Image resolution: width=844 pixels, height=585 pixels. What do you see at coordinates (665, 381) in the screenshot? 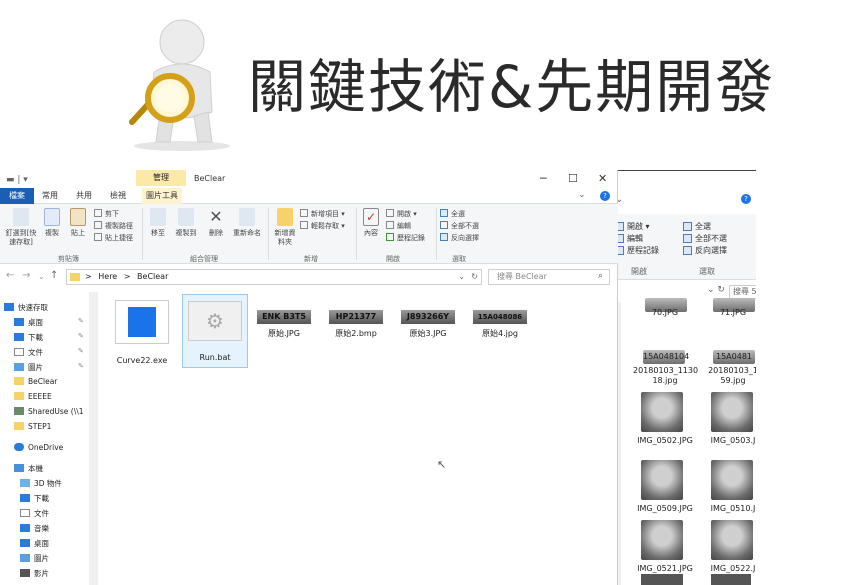
I see `file-label: 18.jpg` at bounding box center [665, 381].